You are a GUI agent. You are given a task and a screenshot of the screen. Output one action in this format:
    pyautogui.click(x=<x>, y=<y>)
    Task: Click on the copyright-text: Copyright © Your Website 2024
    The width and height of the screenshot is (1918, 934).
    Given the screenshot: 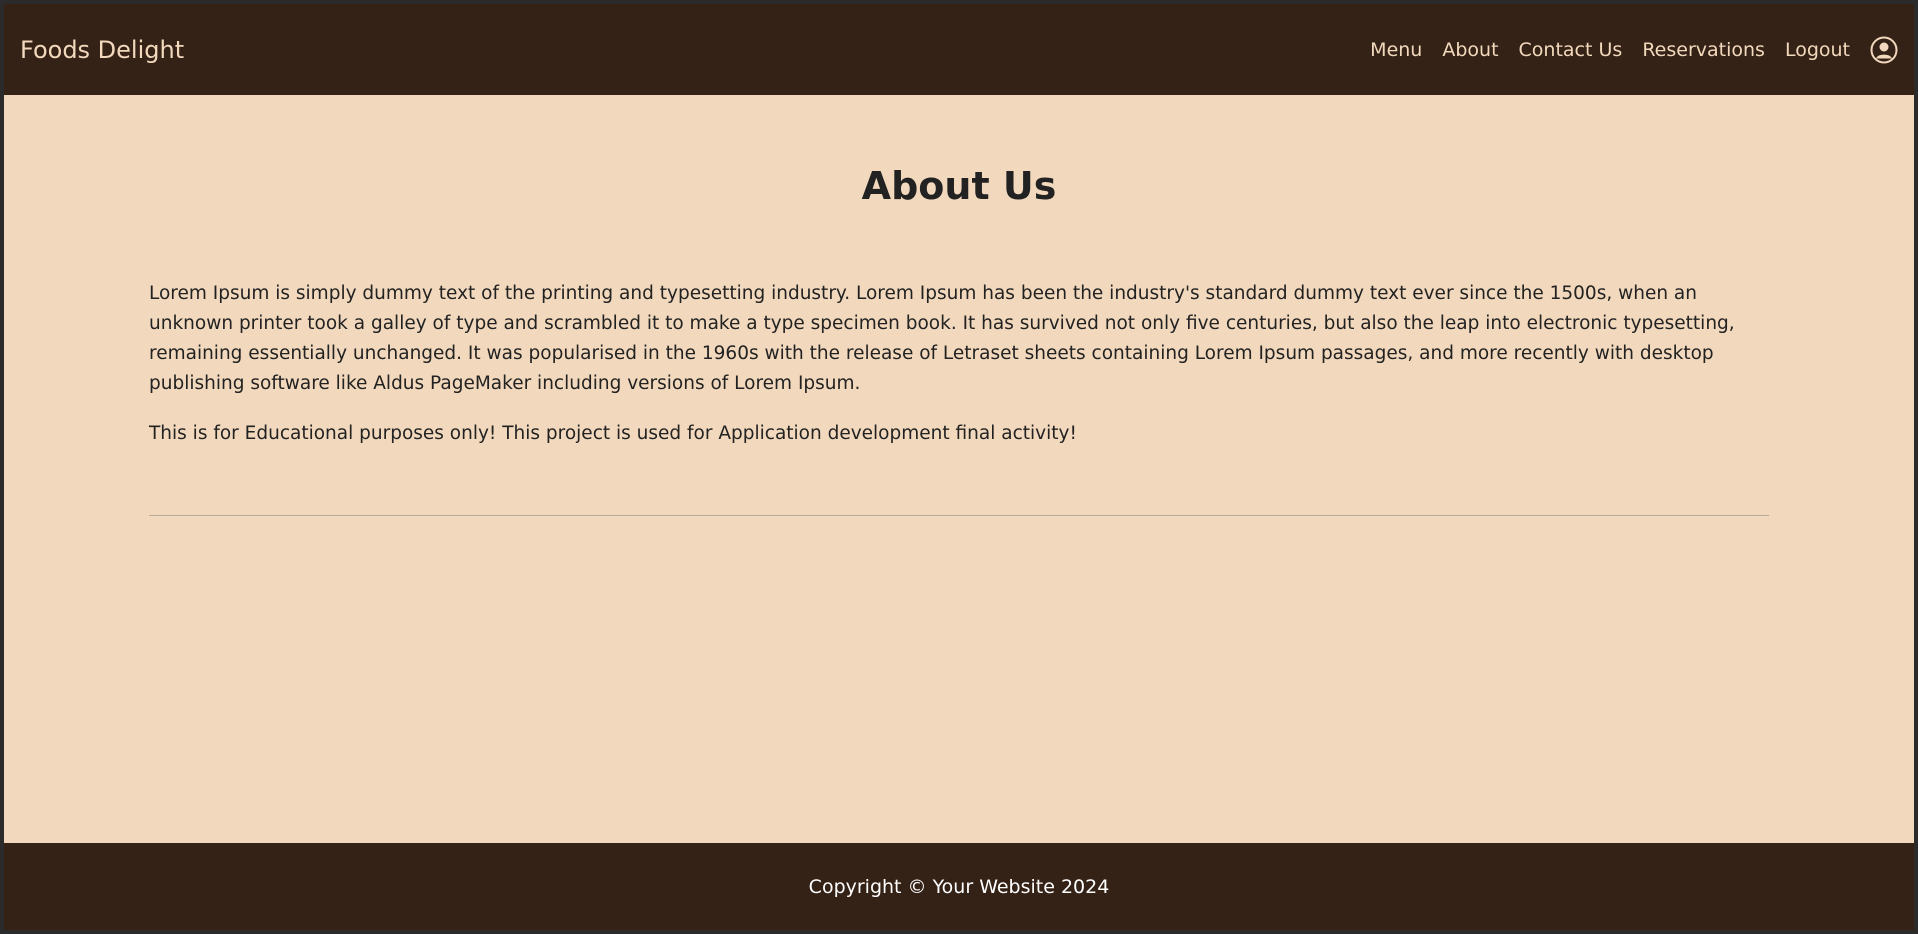 What is the action you would take?
    pyautogui.click(x=959, y=886)
    